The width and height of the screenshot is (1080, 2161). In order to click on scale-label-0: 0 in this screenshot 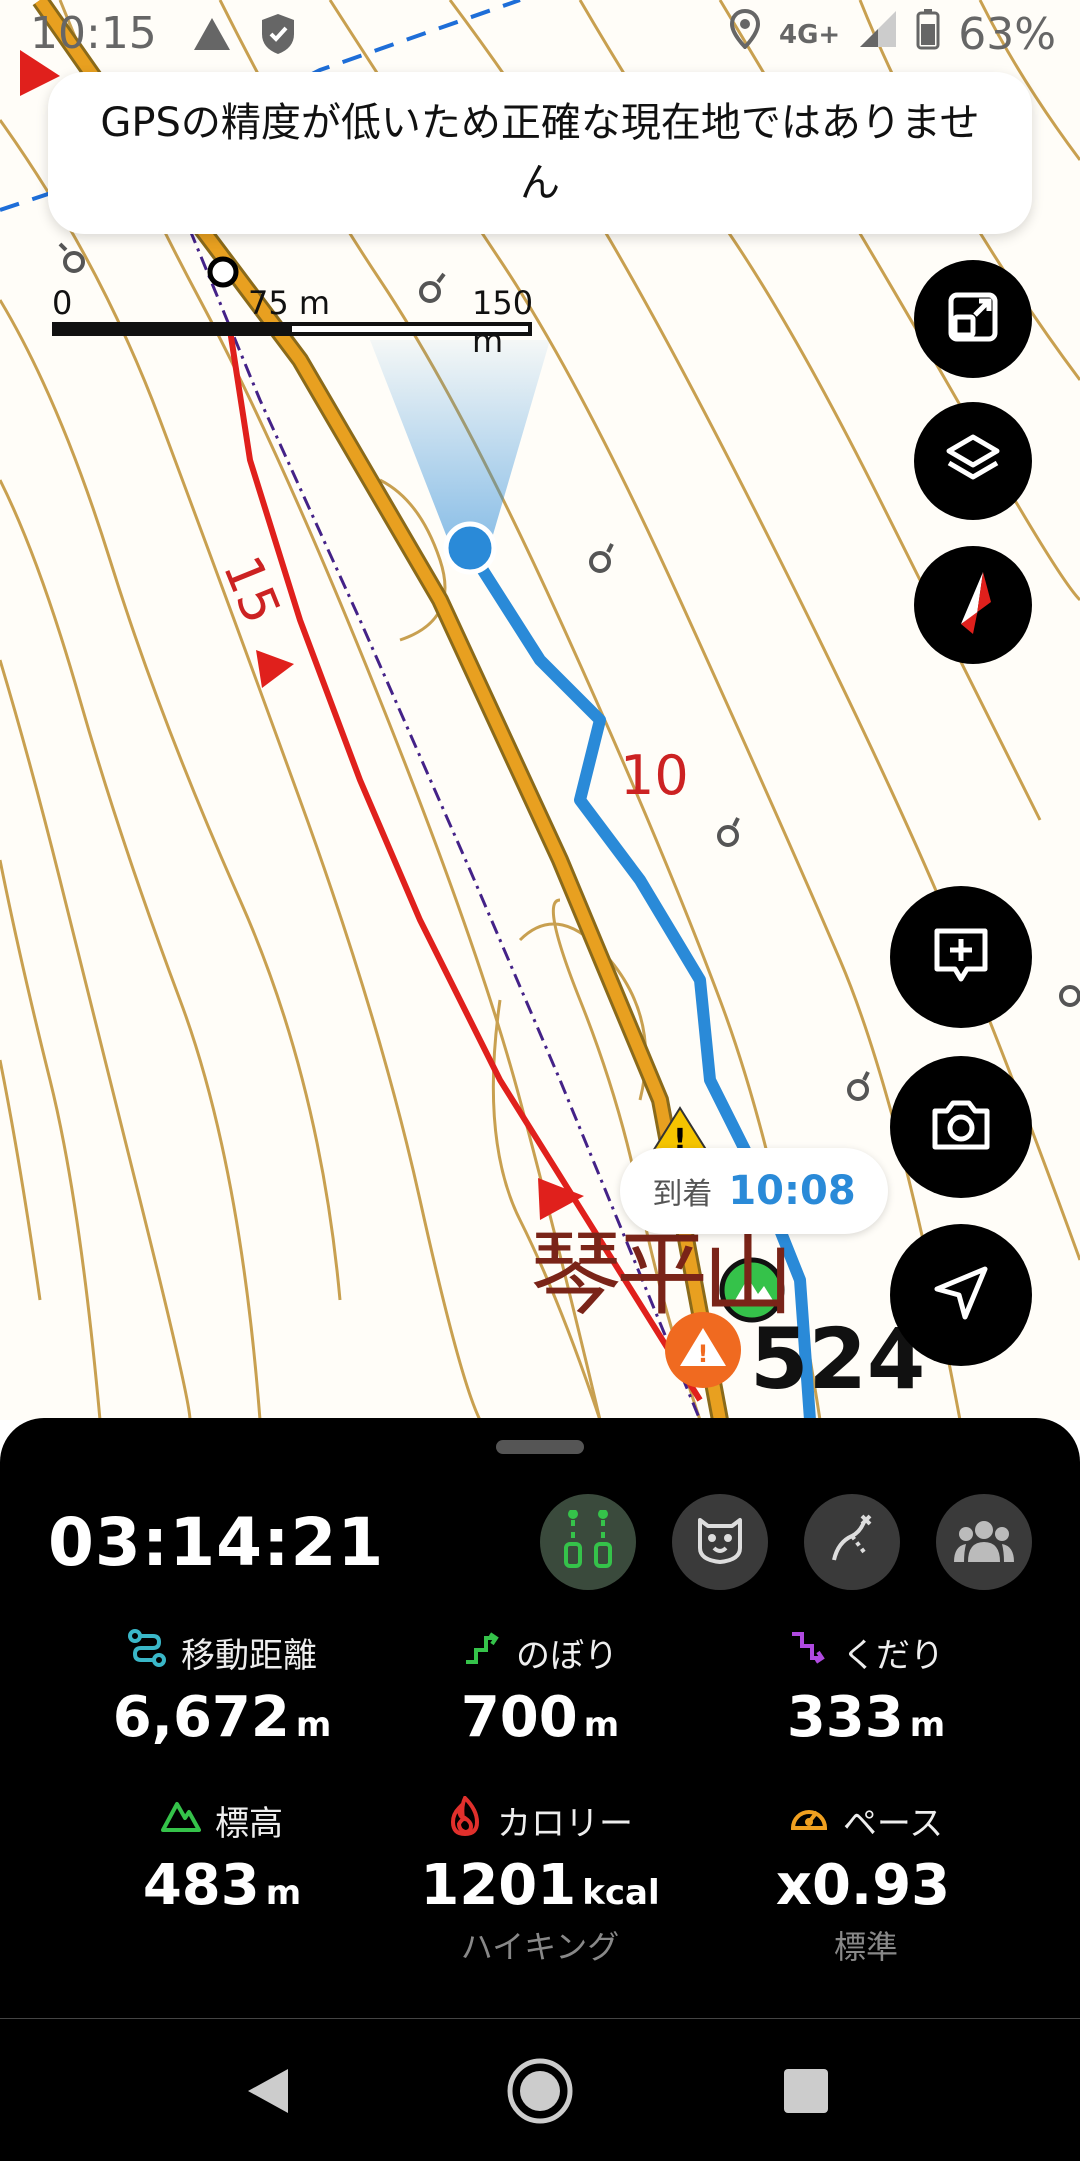, I will do `click(62, 303)`.